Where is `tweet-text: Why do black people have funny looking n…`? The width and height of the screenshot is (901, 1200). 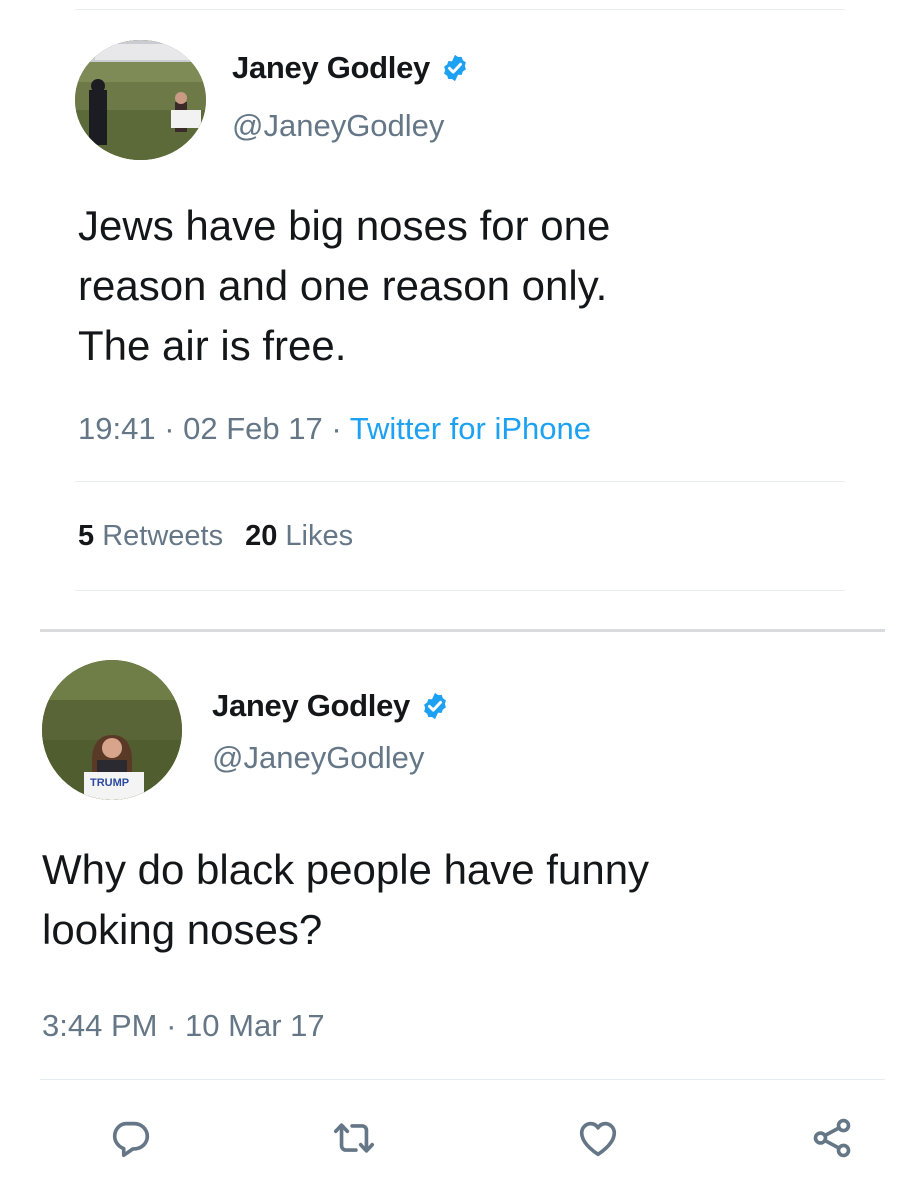
tweet-text: Why do black people have funny looking n… is located at coordinates (345, 900).